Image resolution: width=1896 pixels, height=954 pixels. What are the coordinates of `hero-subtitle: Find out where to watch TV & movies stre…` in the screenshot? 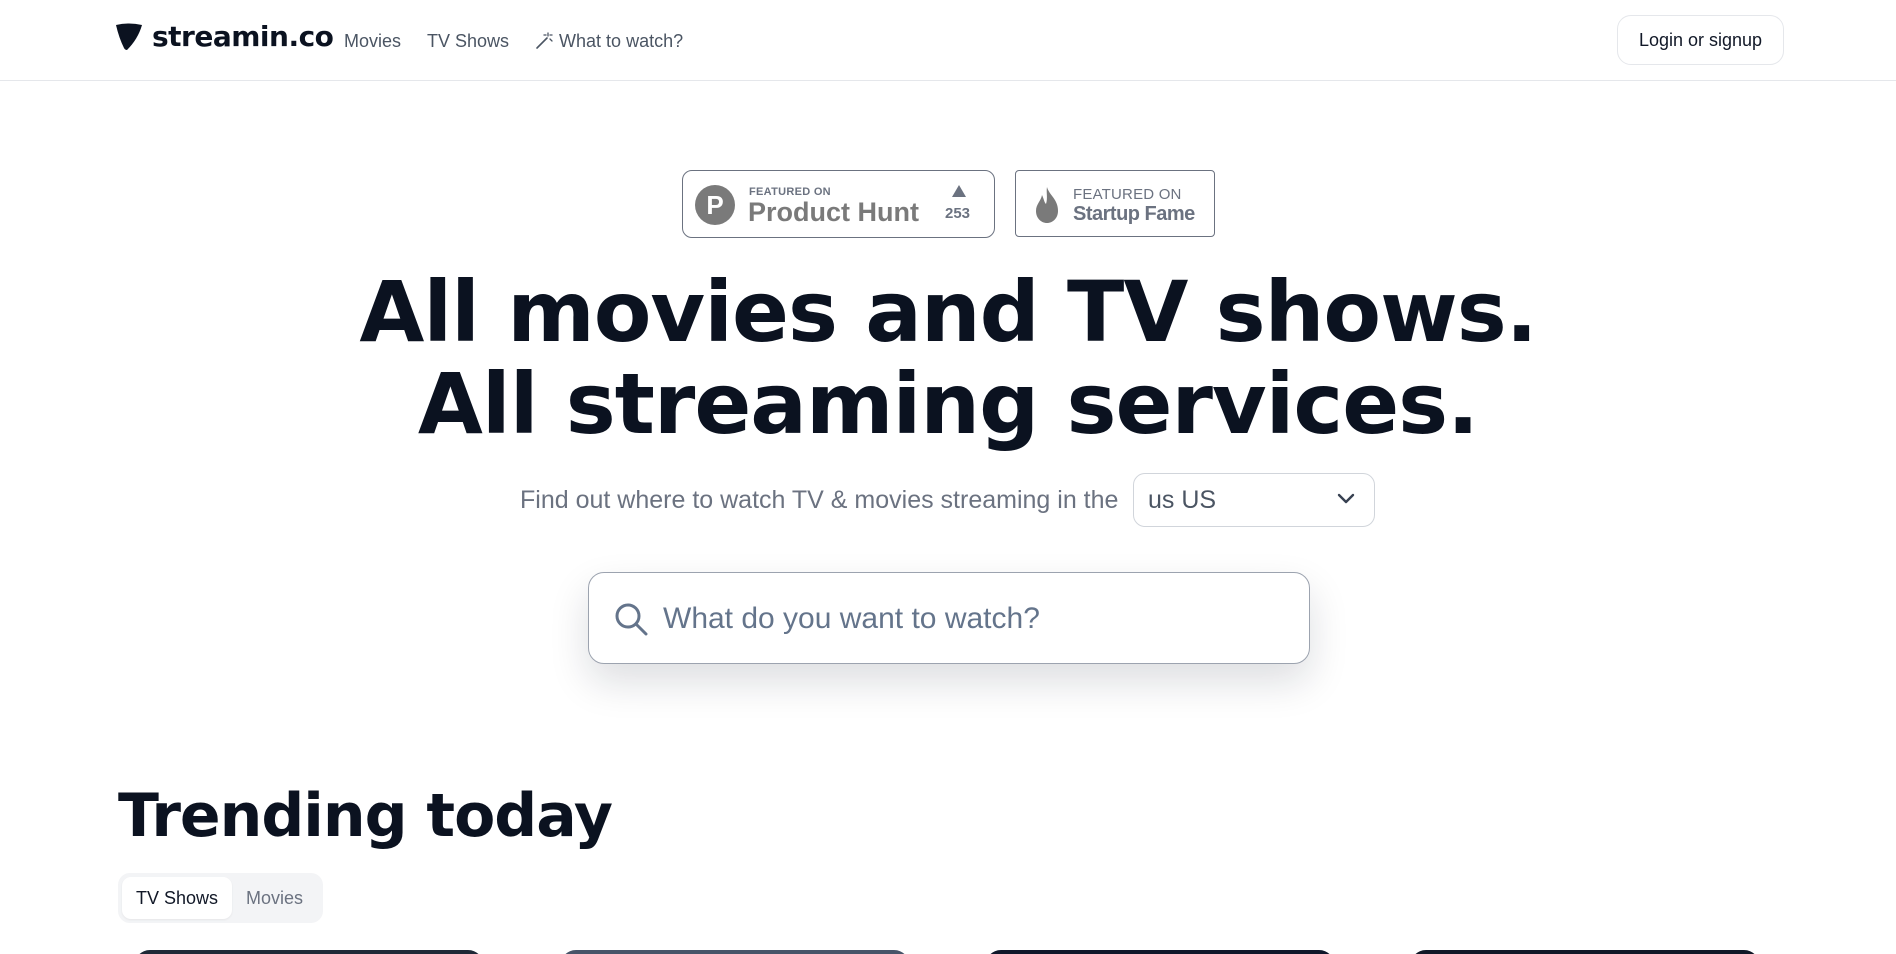 It's located at (819, 499).